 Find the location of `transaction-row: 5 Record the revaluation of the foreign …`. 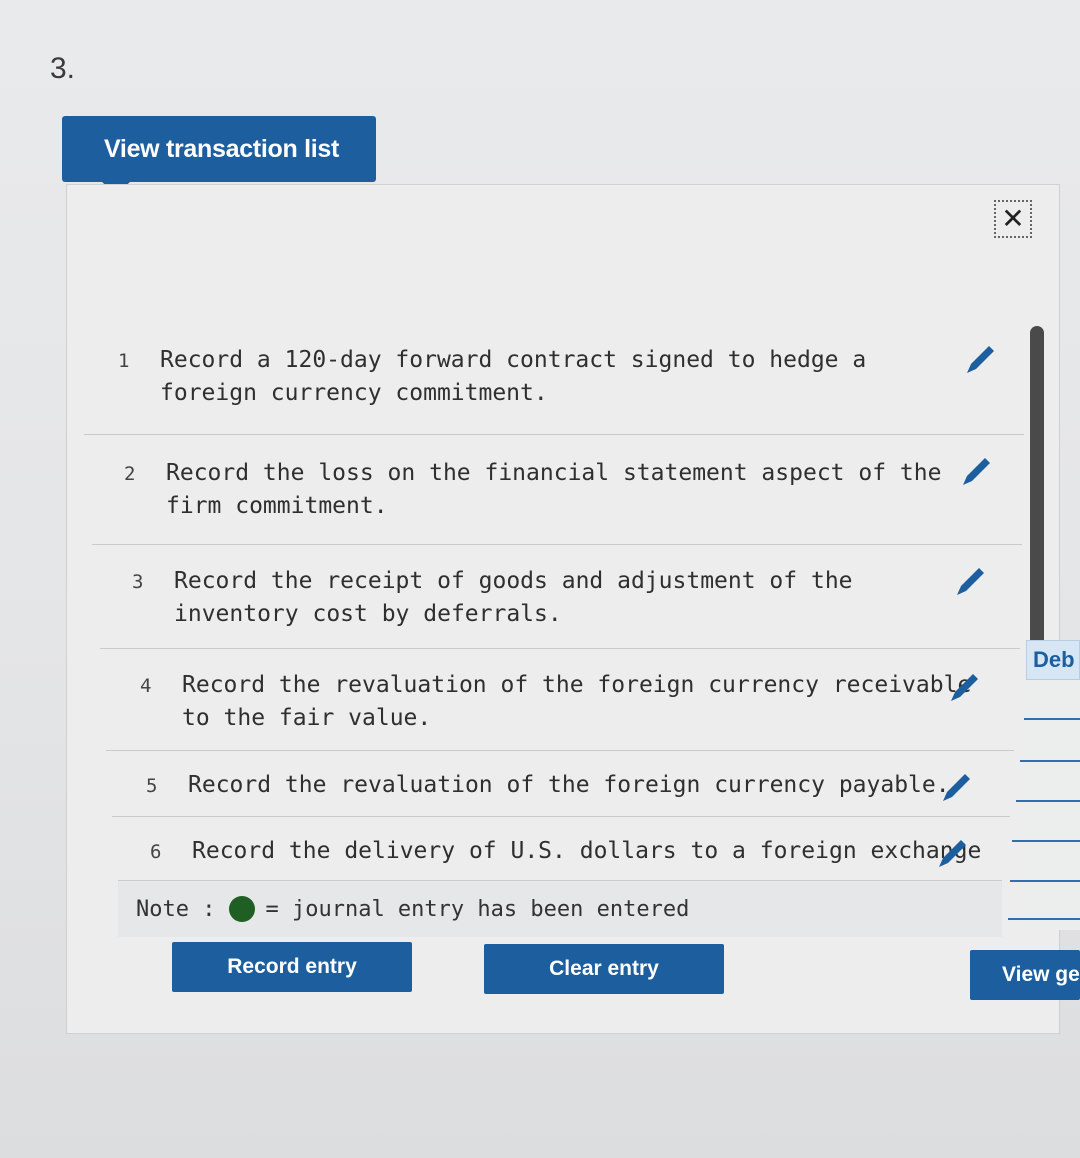

transaction-row: 5 Record the revaluation of the foreign … is located at coordinates (560, 783).